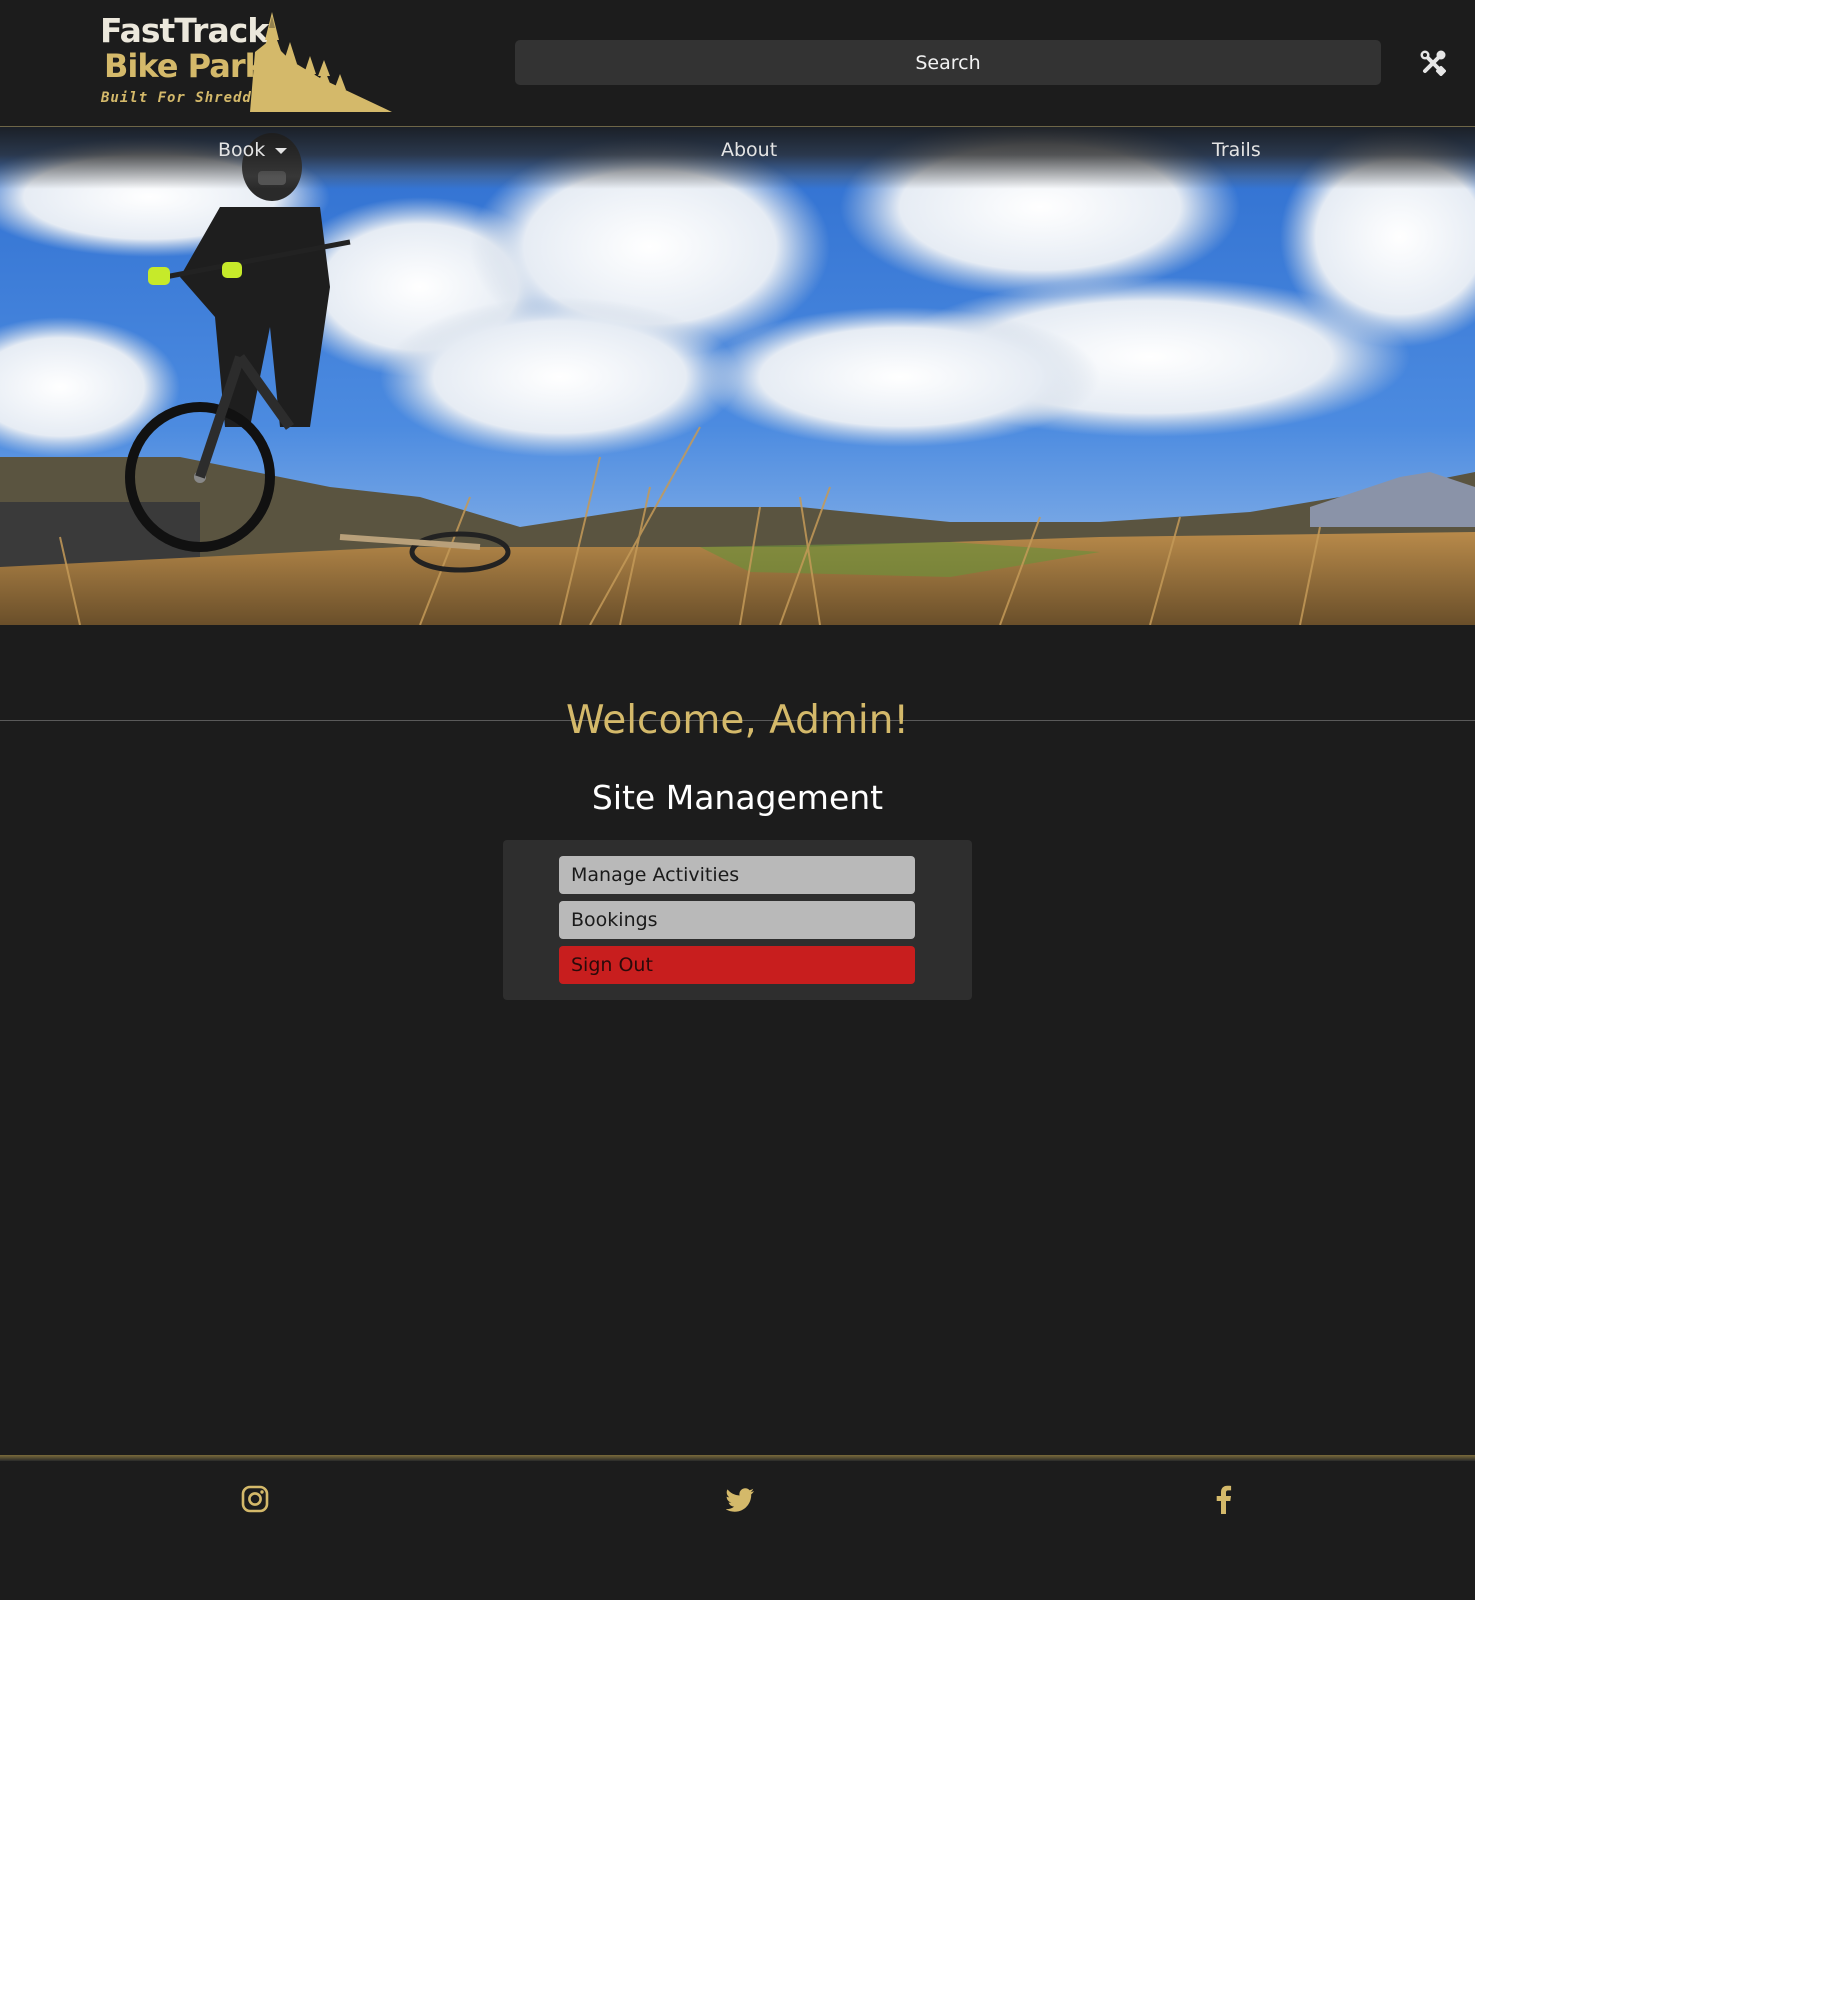 Image resolution: width=1843 pixels, height=2000 pixels. I want to click on nav-book-label: Book, so click(242, 150).